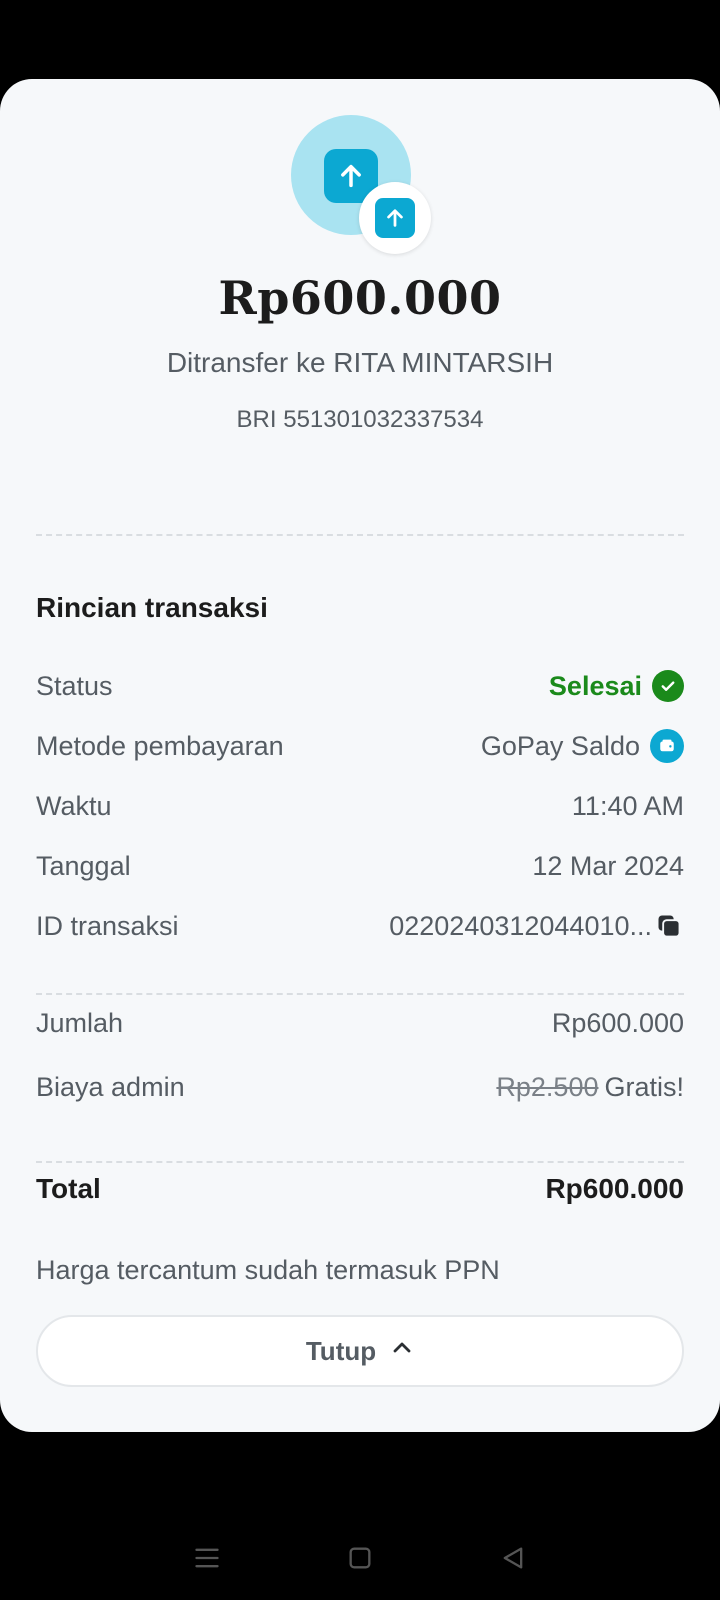 The width and height of the screenshot is (720, 1600). What do you see at coordinates (560, 745) in the screenshot?
I see `payment-method-value: GoPay Saldo` at bounding box center [560, 745].